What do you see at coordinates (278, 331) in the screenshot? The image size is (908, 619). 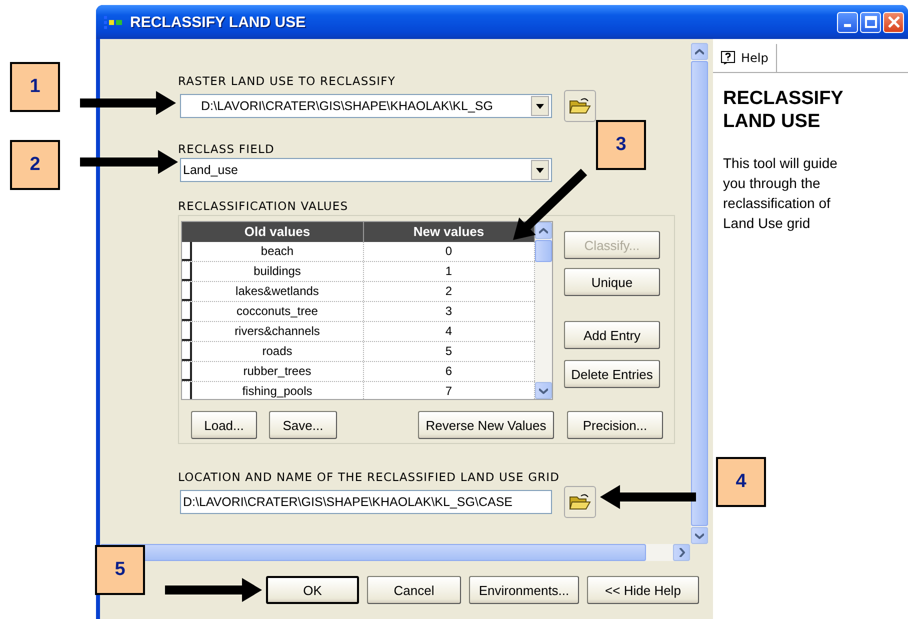 I see `table-cell: rivers&channels` at bounding box center [278, 331].